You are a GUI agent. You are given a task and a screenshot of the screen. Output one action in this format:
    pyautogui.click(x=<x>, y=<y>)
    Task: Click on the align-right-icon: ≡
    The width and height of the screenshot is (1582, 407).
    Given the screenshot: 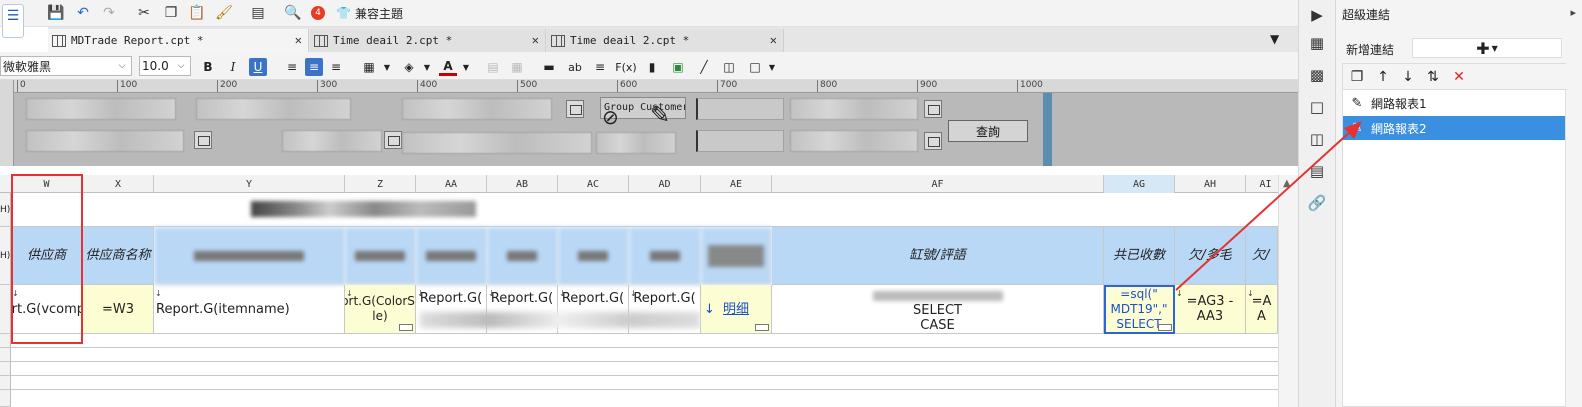 What is the action you would take?
    pyautogui.click(x=336, y=67)
    